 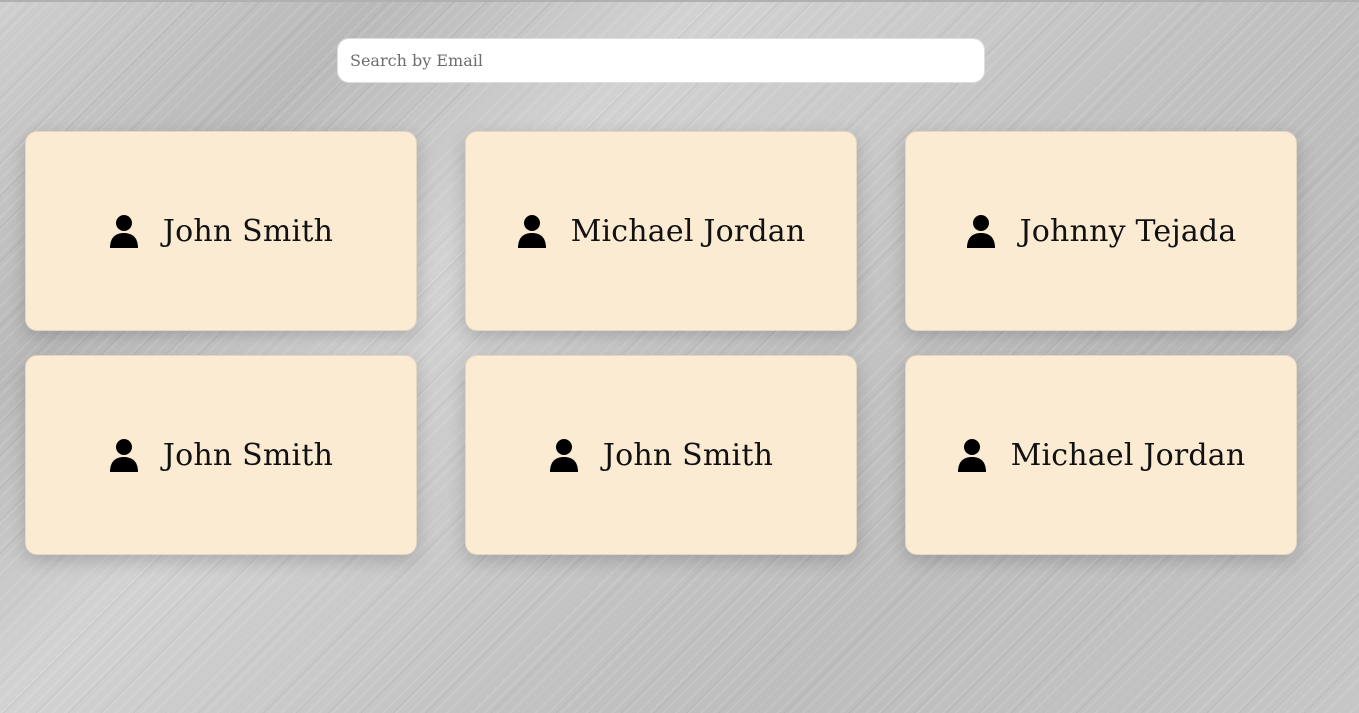 I want to click on user-card-content: Johnny Tejada, so click(x=1101, y=231).